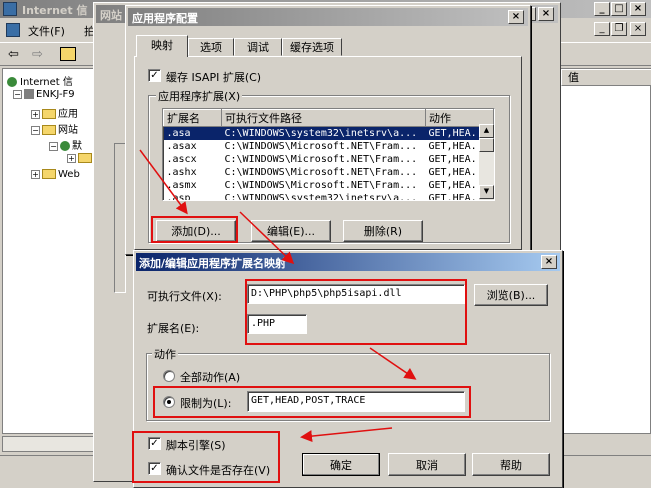 The height and width of the screenshot is (488, 651). What do you see at coordinates (427, 464) in the screenshot?
I see `cancel-button: 取消` at bounding box center [427, 464].